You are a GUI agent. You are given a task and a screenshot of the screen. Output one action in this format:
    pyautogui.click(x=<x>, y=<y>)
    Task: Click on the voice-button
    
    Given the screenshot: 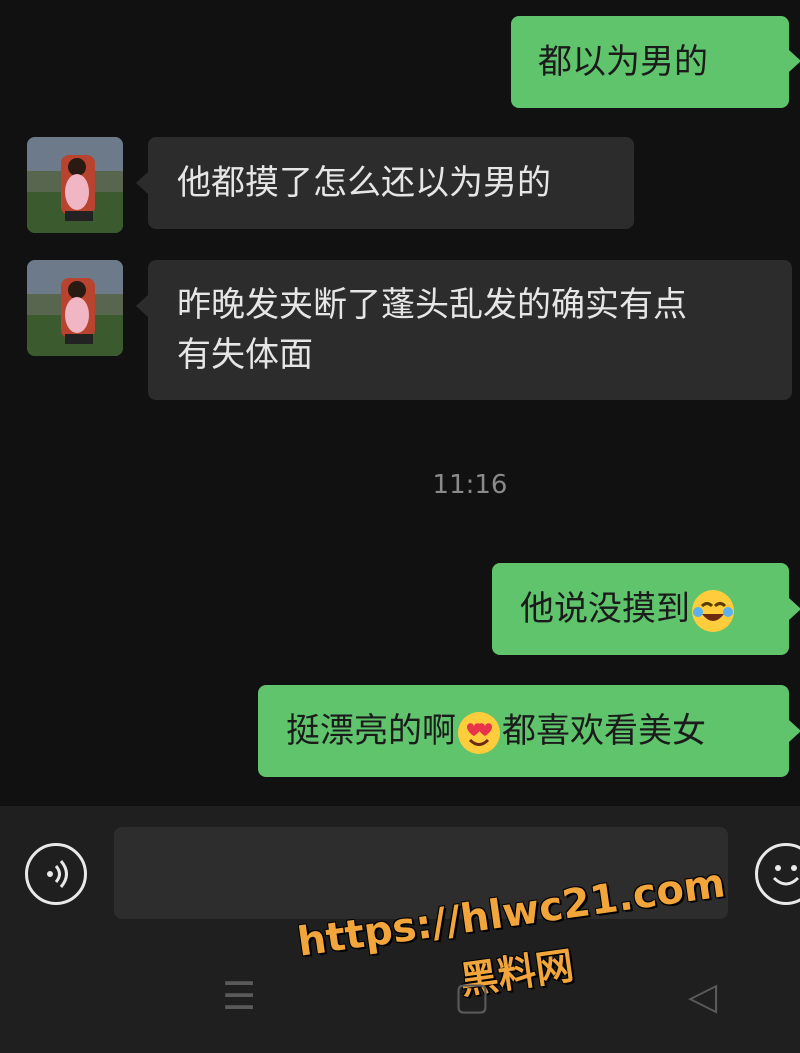 What is the action you would take?
    pyautogui.click(x=56, y=874)
    